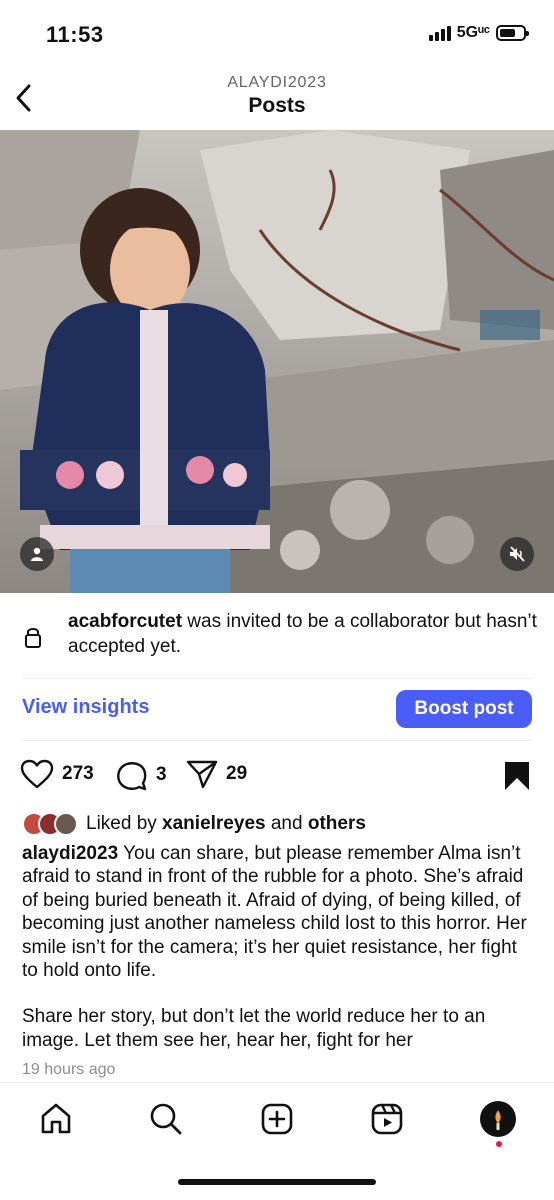 The height and width of the screenshot is (1200, 554). I want to click on profile-avatar, so click(498, 1119).